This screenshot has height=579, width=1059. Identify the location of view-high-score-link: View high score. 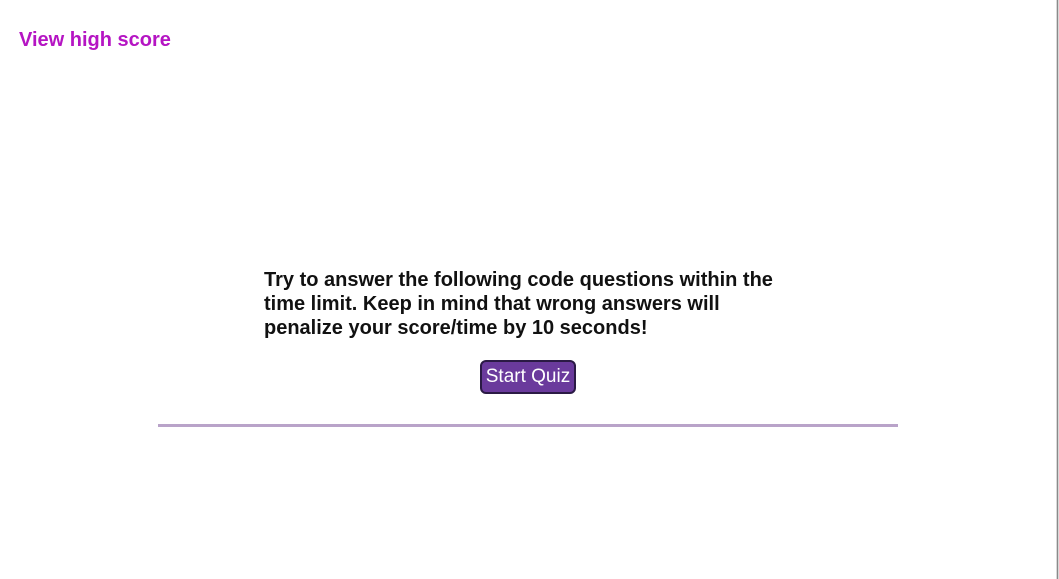
(95, 40).